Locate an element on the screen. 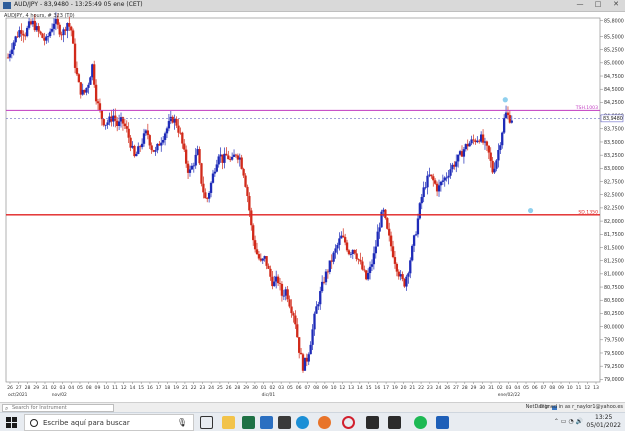  taskbar-search-box: Escribe aquí para buscar 🎙 is located at coordinates (109, 422).